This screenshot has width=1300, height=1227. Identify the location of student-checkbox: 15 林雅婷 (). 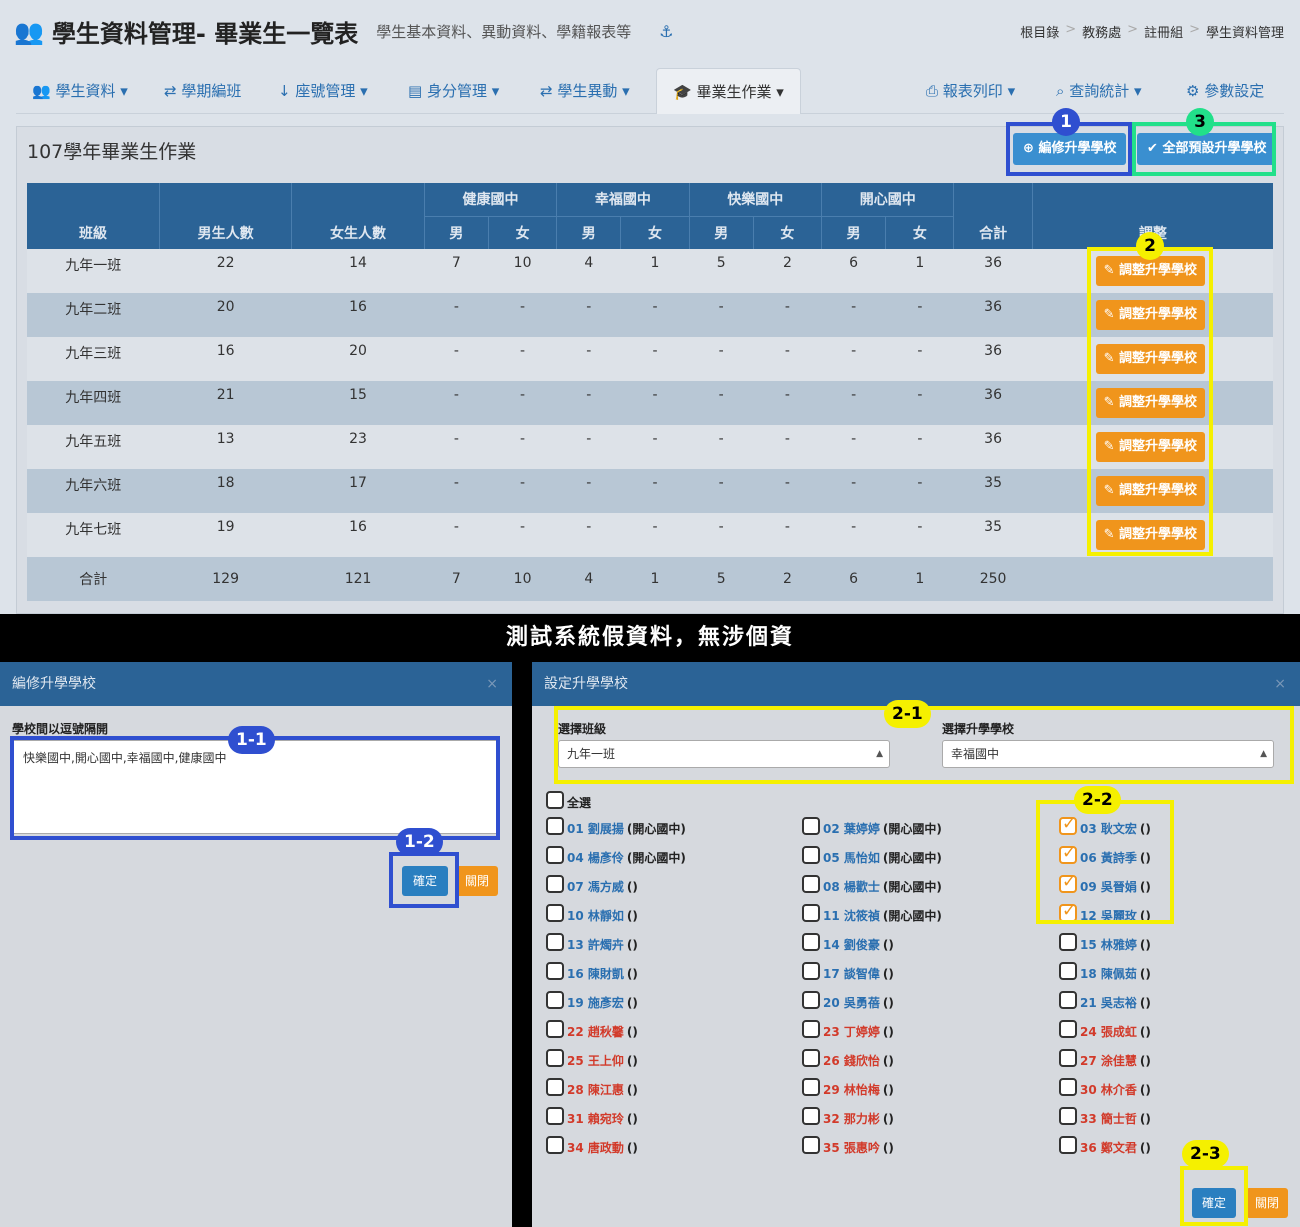
(1105, 941).